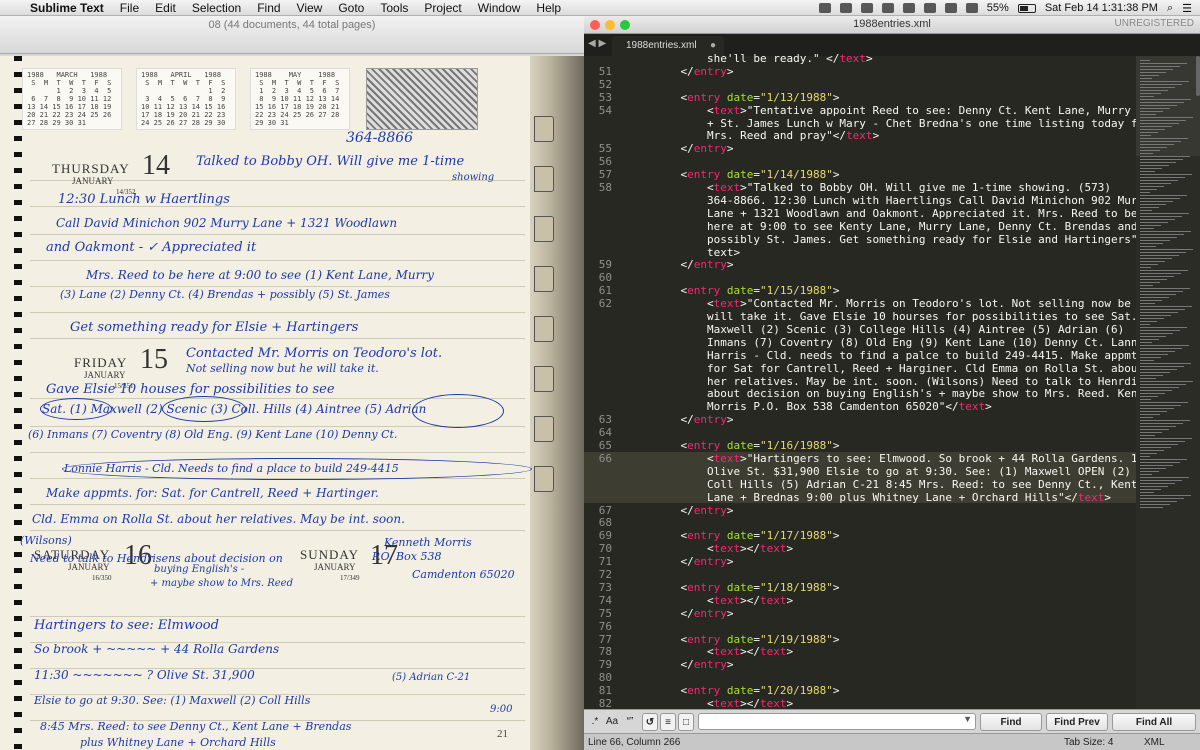  Describe the element at coordinates (1101, 8) in the screenshot. I see `clock: Sat Feb 14 1:31:38 PM` at that location.